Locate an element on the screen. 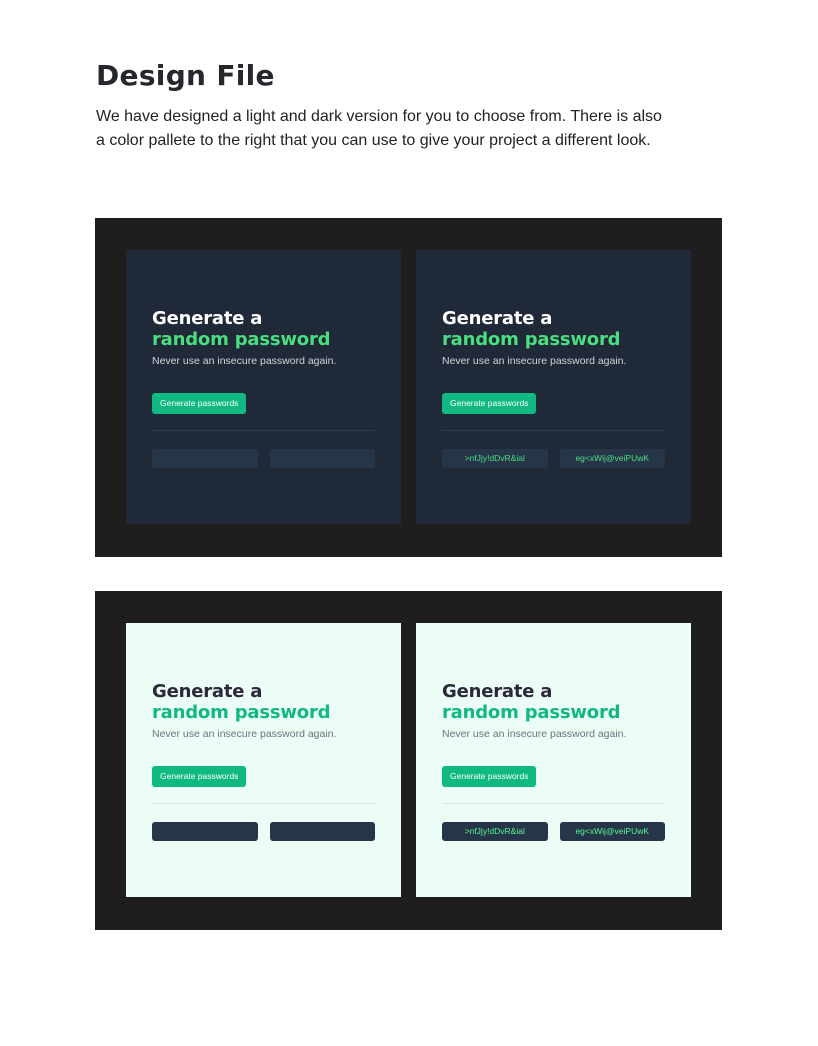  page-title: Design File is located at coordinates (185, 75).